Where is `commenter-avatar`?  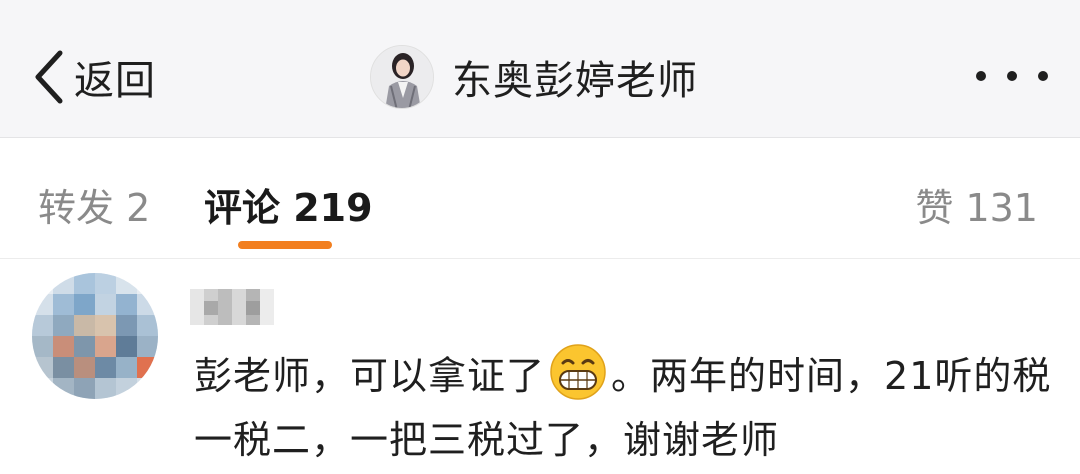 commenter-avatar is located at coordinates (95, 336).